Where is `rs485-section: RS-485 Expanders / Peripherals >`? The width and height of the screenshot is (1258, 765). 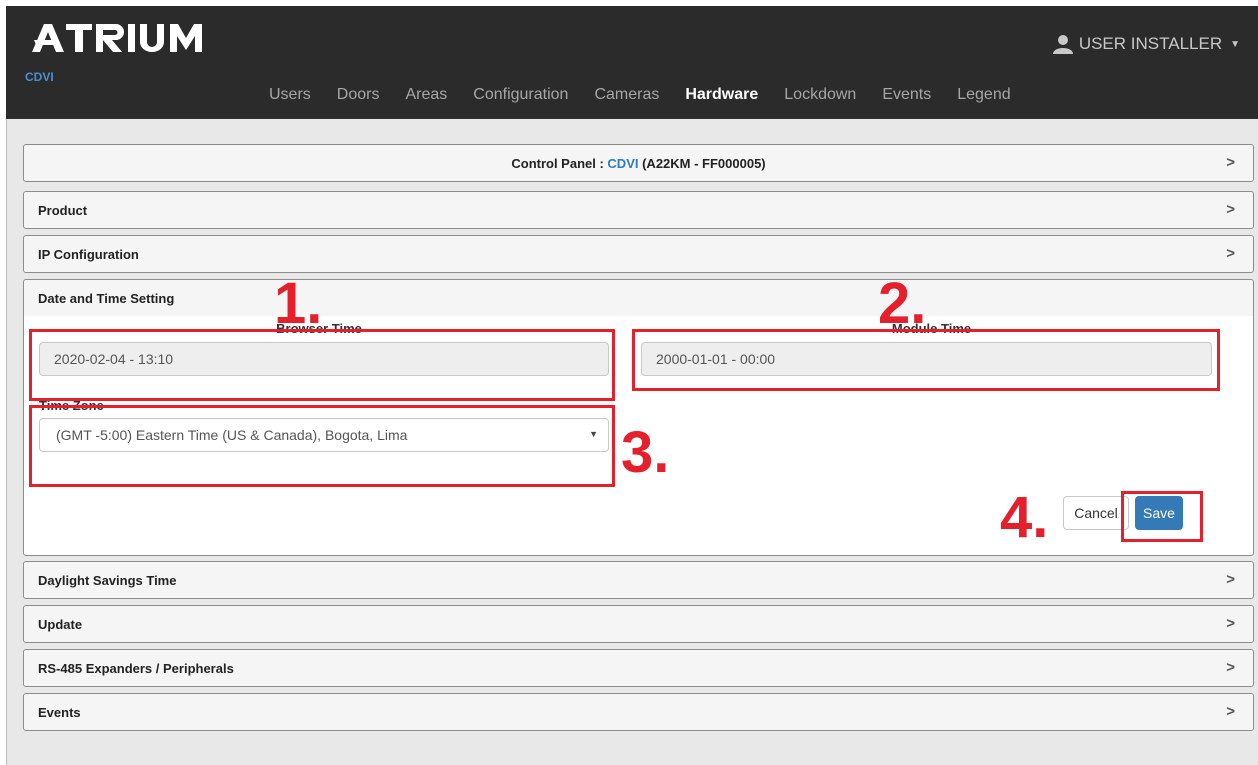
rs485-section: RS-485 Expanders / Peripherals > is located at coordinates (638, 668).